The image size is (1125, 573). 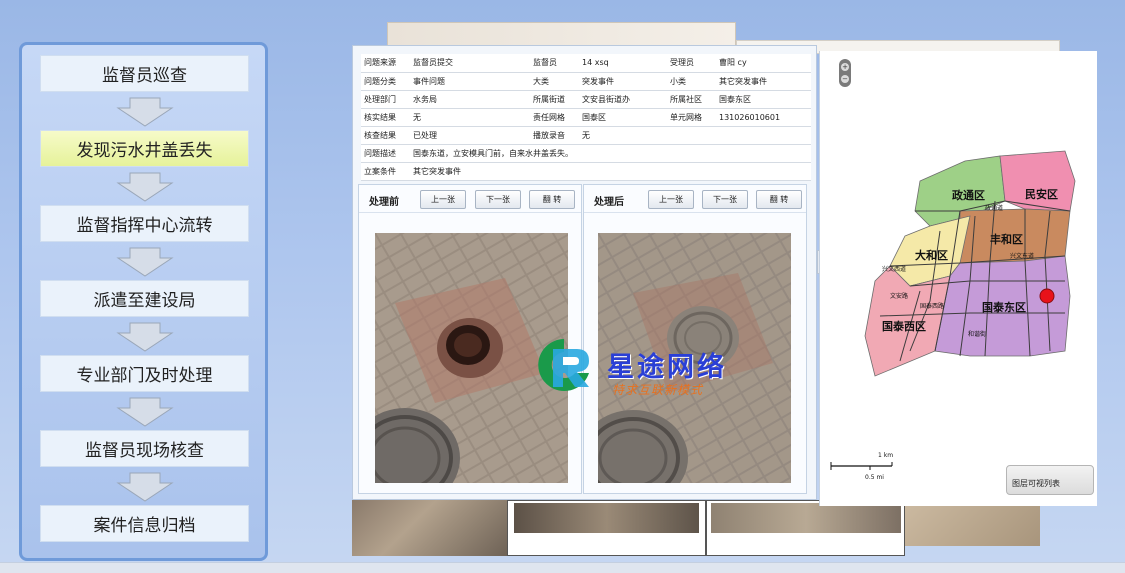 I want to click on field-value: 曹阳 cy, so click(x=763, y=63).